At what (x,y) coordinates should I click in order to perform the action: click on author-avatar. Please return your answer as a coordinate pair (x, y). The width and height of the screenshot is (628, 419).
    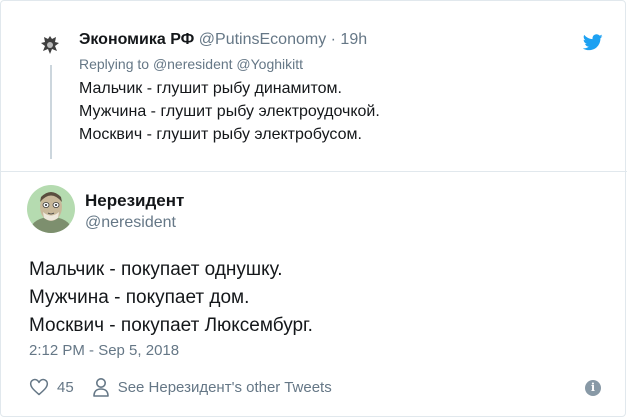
    Looking at the image, I should click on (51, 209).